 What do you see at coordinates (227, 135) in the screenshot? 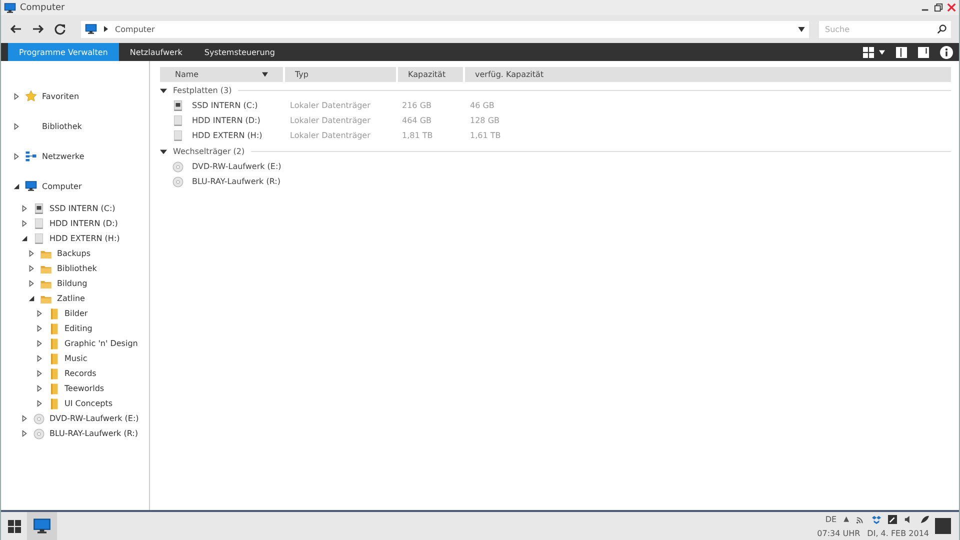
I see `drive-name: HDD EXTERN (H:)` at bounding box center [227, 135].